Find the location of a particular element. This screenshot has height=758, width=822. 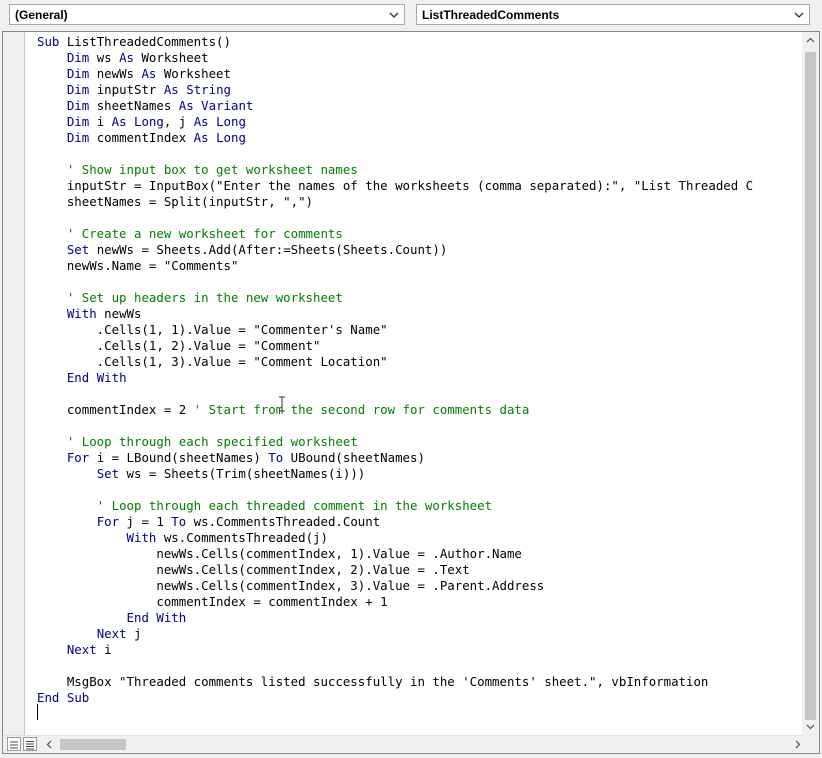

object-dropdown: (General) is located at coordinates (207, 14).